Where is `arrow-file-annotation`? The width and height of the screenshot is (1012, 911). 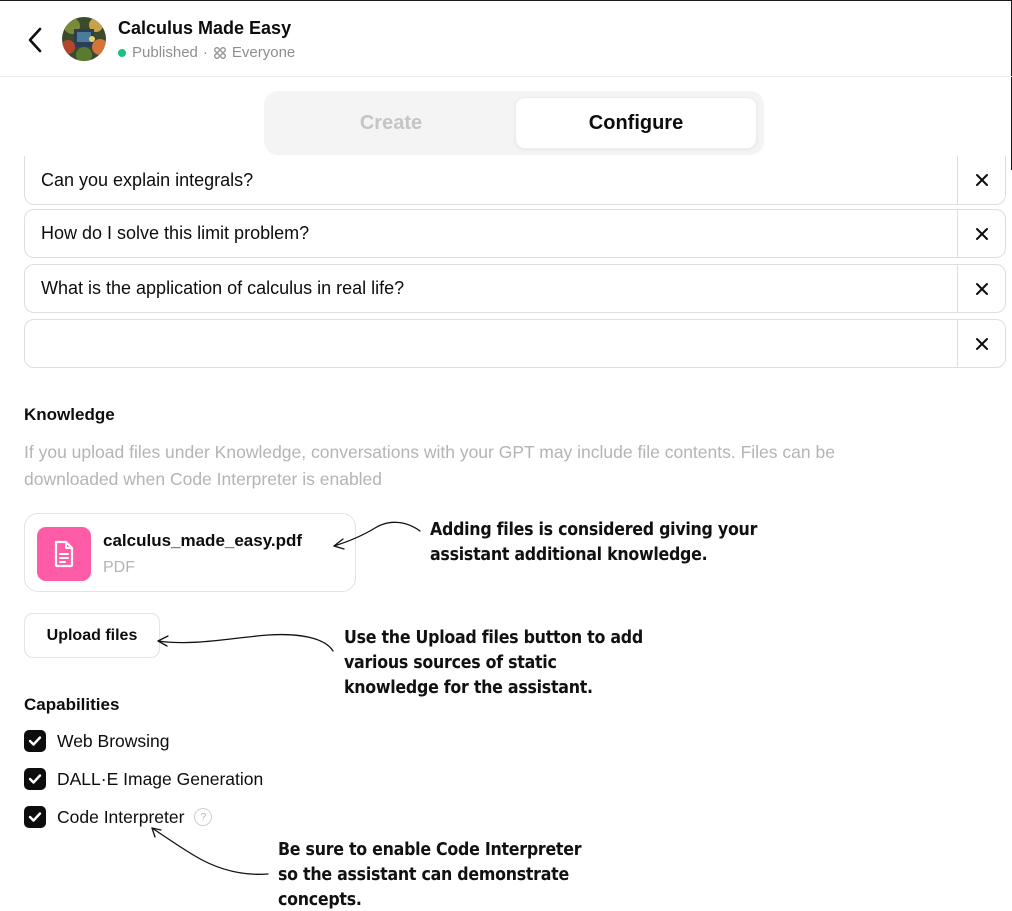
arrow-file-annotation is located at coordinates (377, 534).